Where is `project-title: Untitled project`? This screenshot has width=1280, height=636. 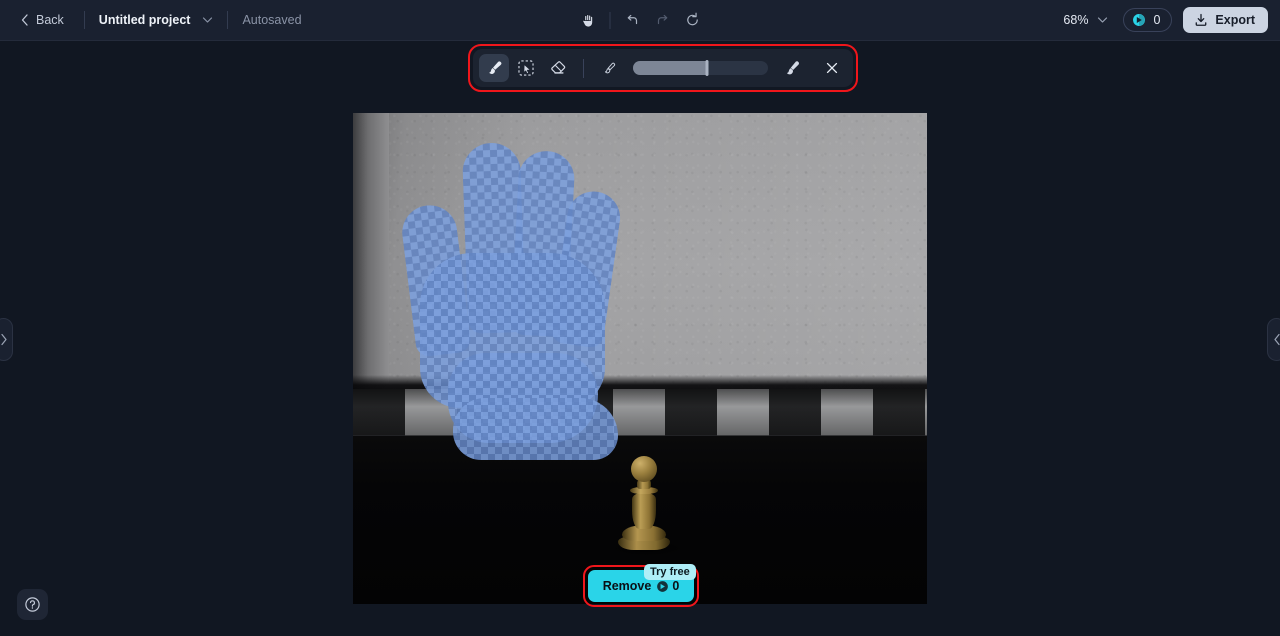 project-title: Untitled project is located at coordinates (145, 20).